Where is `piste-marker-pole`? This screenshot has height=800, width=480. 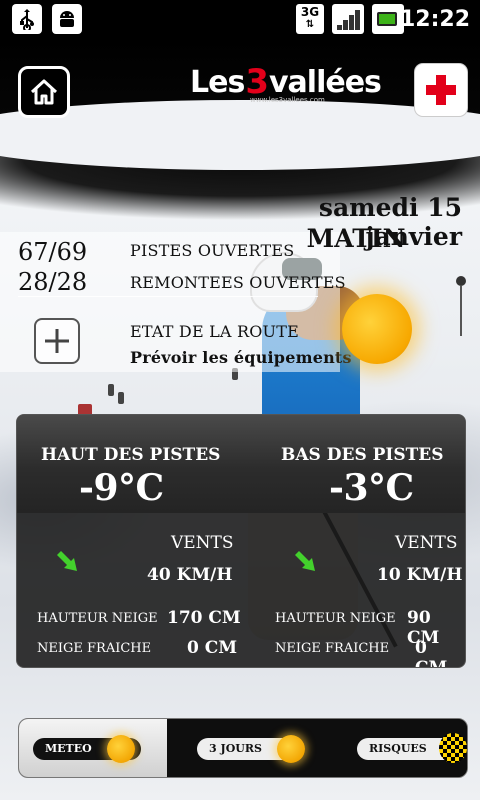
piste-marker-pole is located at coordinates (461, 306).